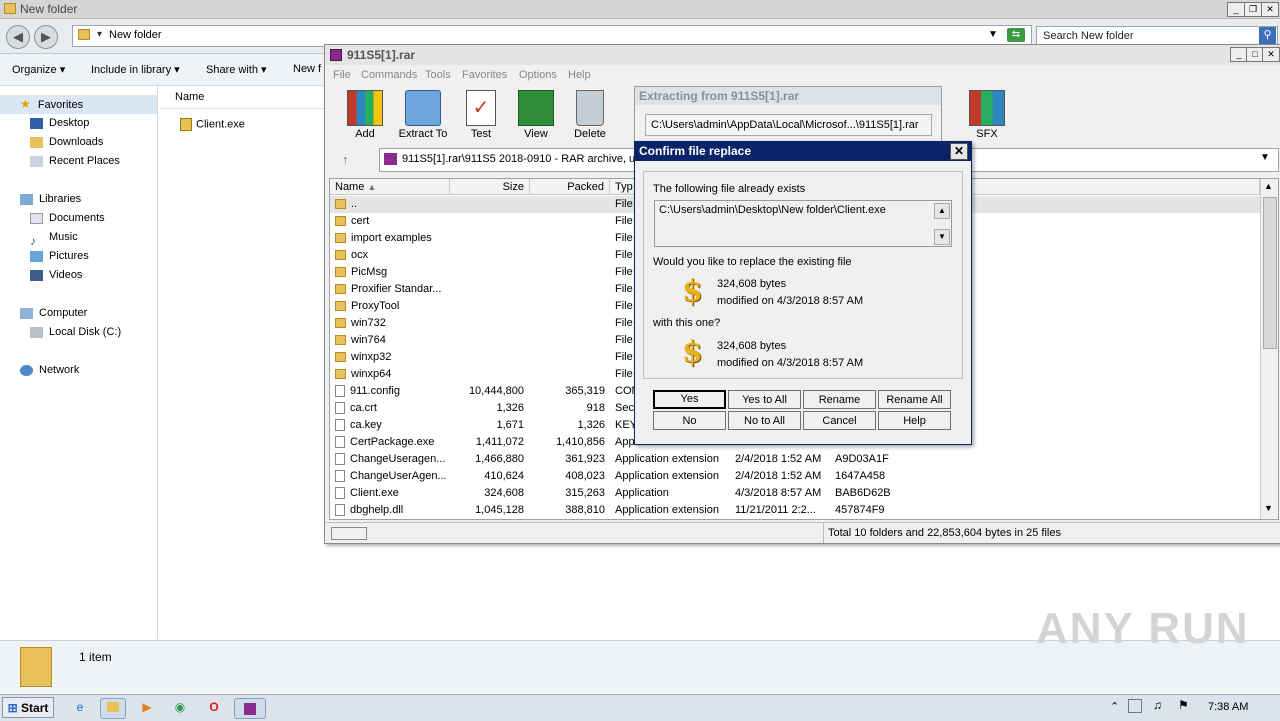 The image size is (1280, 721). I want to click on close-button: ✕, so click(1270, 9).